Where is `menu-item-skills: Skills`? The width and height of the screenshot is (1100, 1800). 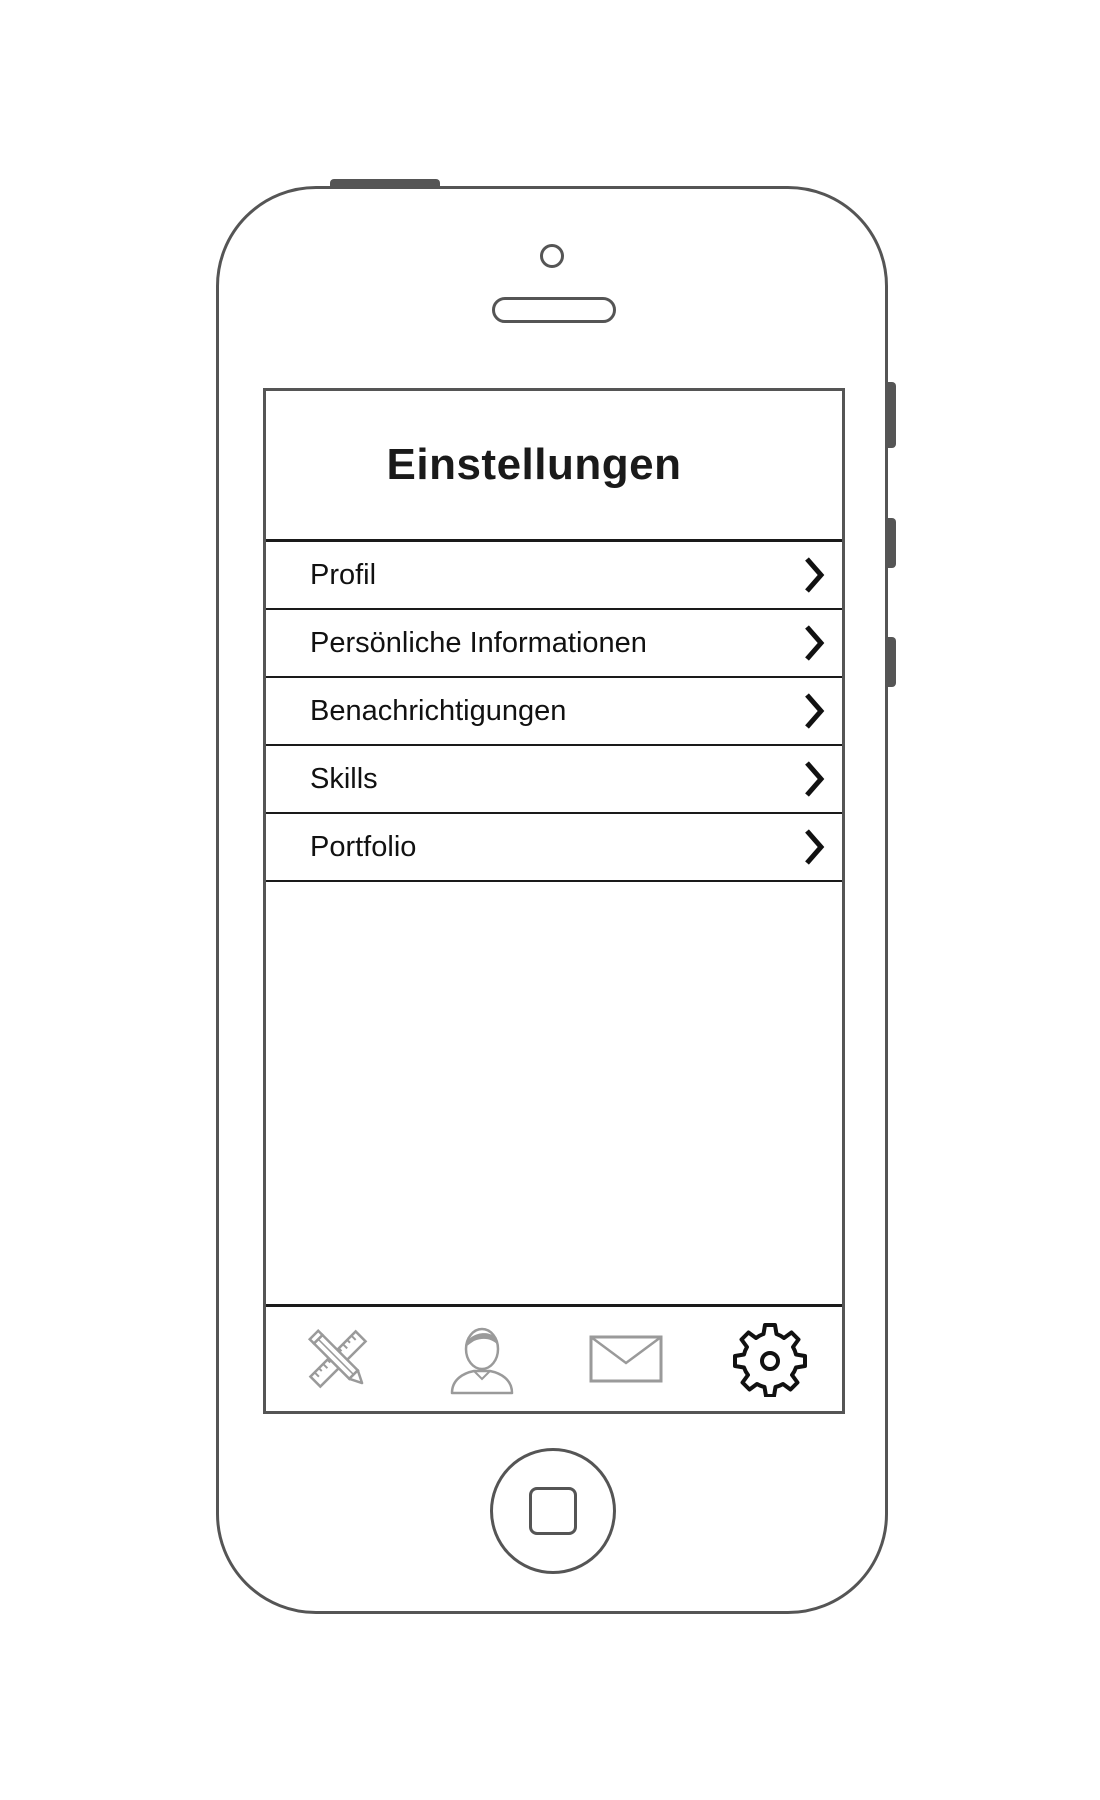 menu-item-skills: Skills is located at coordinates (554, 780).